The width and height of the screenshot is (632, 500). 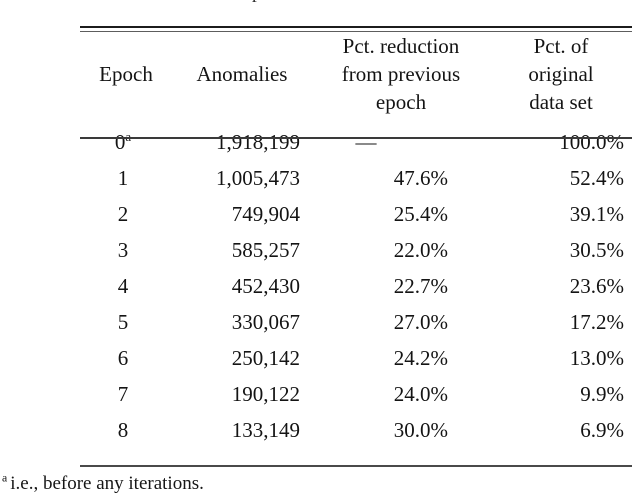 What do you see at coordinates (257, 1) in the screenshot?
I see `caption-descender-fragment: p` at bounding box center [257, 1].